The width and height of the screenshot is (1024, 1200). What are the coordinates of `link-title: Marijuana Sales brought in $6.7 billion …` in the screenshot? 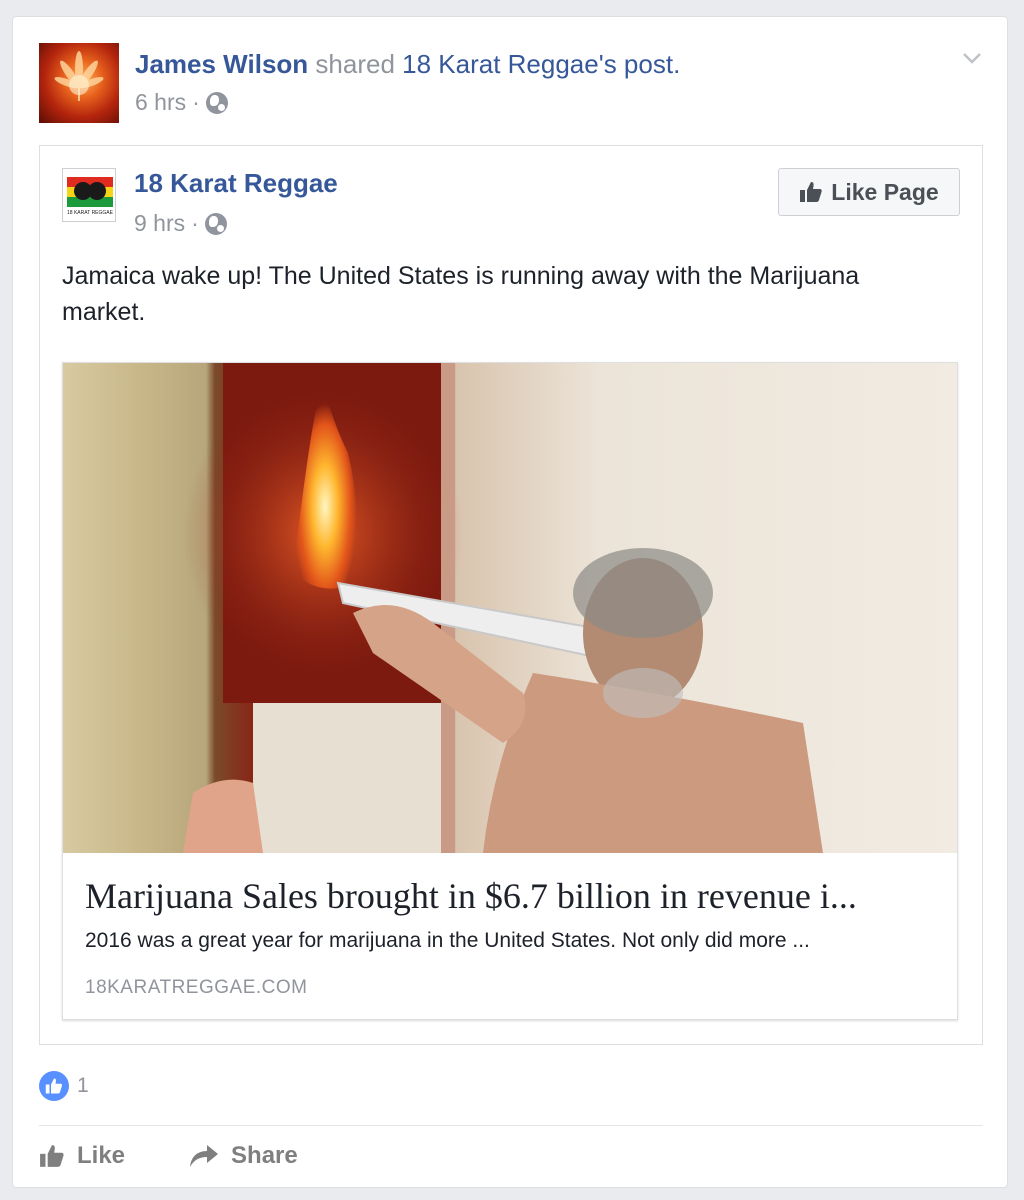 It's located at (515, 896).